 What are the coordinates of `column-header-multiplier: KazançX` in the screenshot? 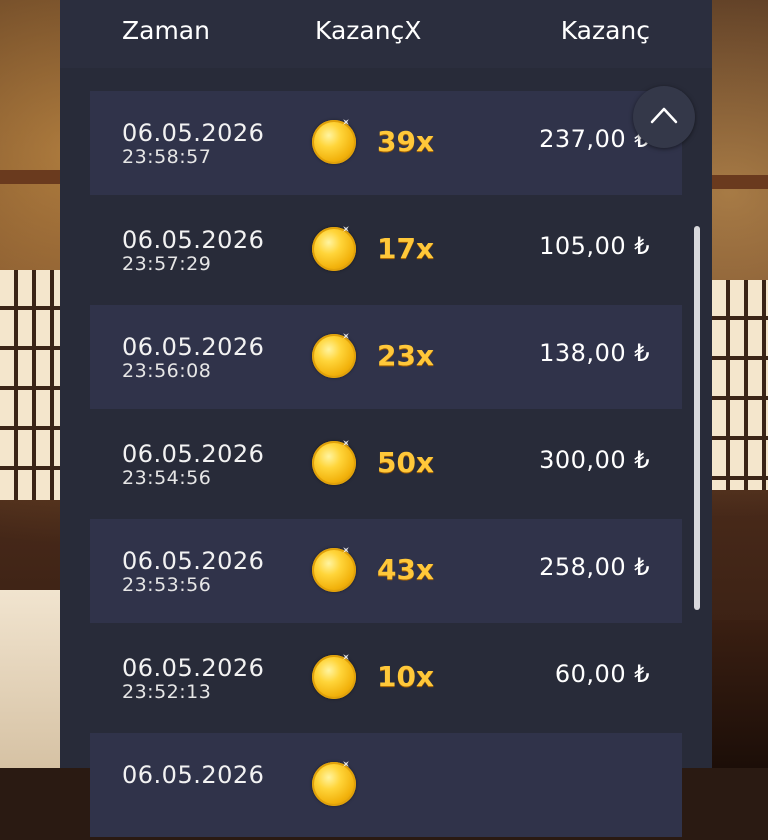 It's located at (368, 30).